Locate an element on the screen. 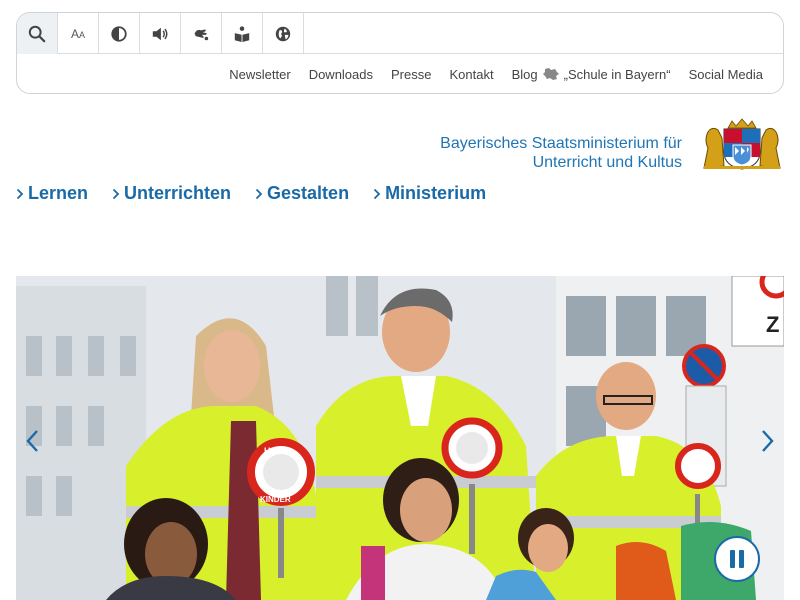  newsletter-link: Newsletter is located at coordinates (259, 74).